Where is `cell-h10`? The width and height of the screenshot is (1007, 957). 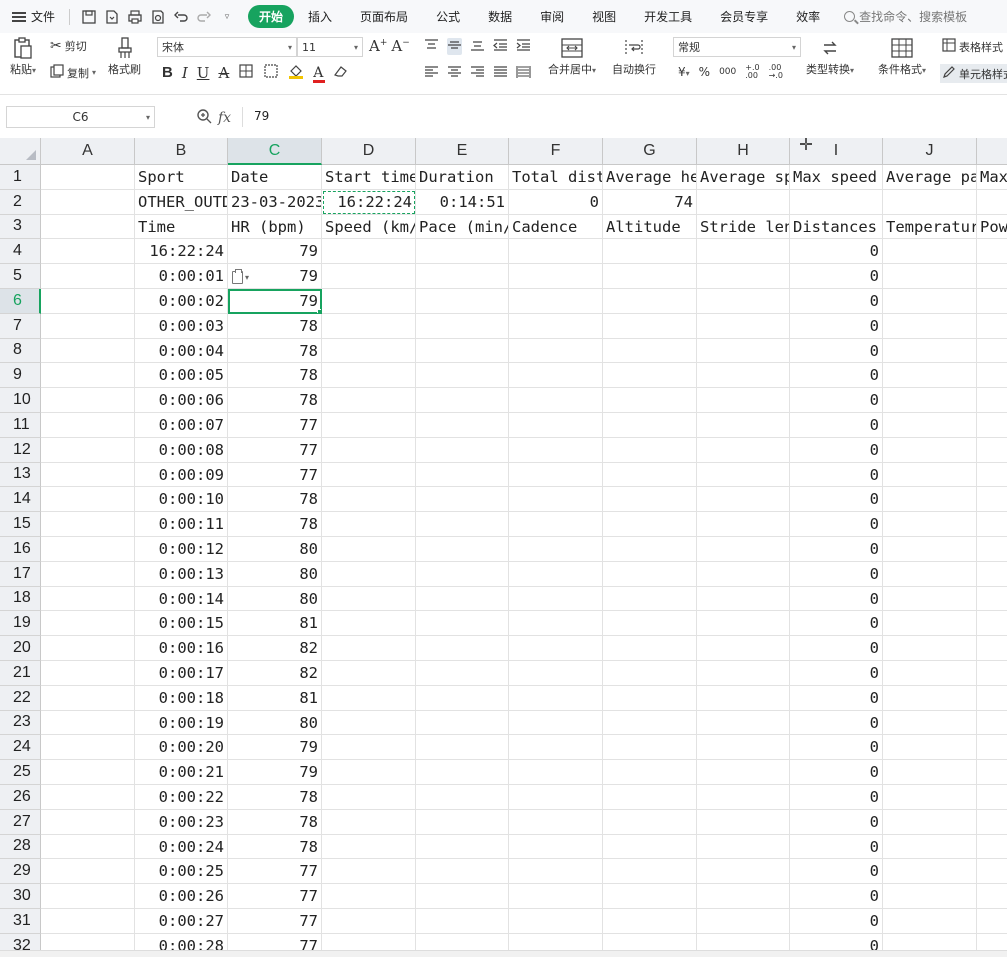
cell-h10 is located at coordinates (743, 400).